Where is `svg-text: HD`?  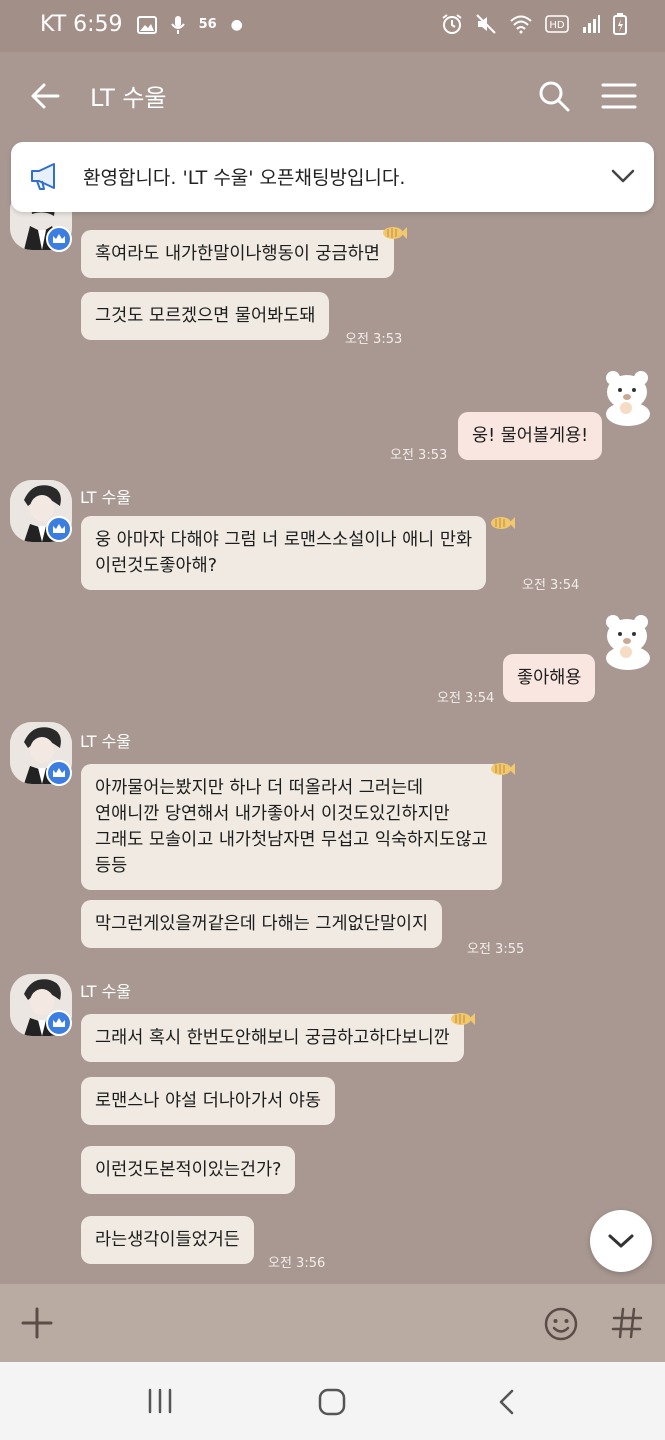
svg-text: HD is located at coordinates (557, 25).